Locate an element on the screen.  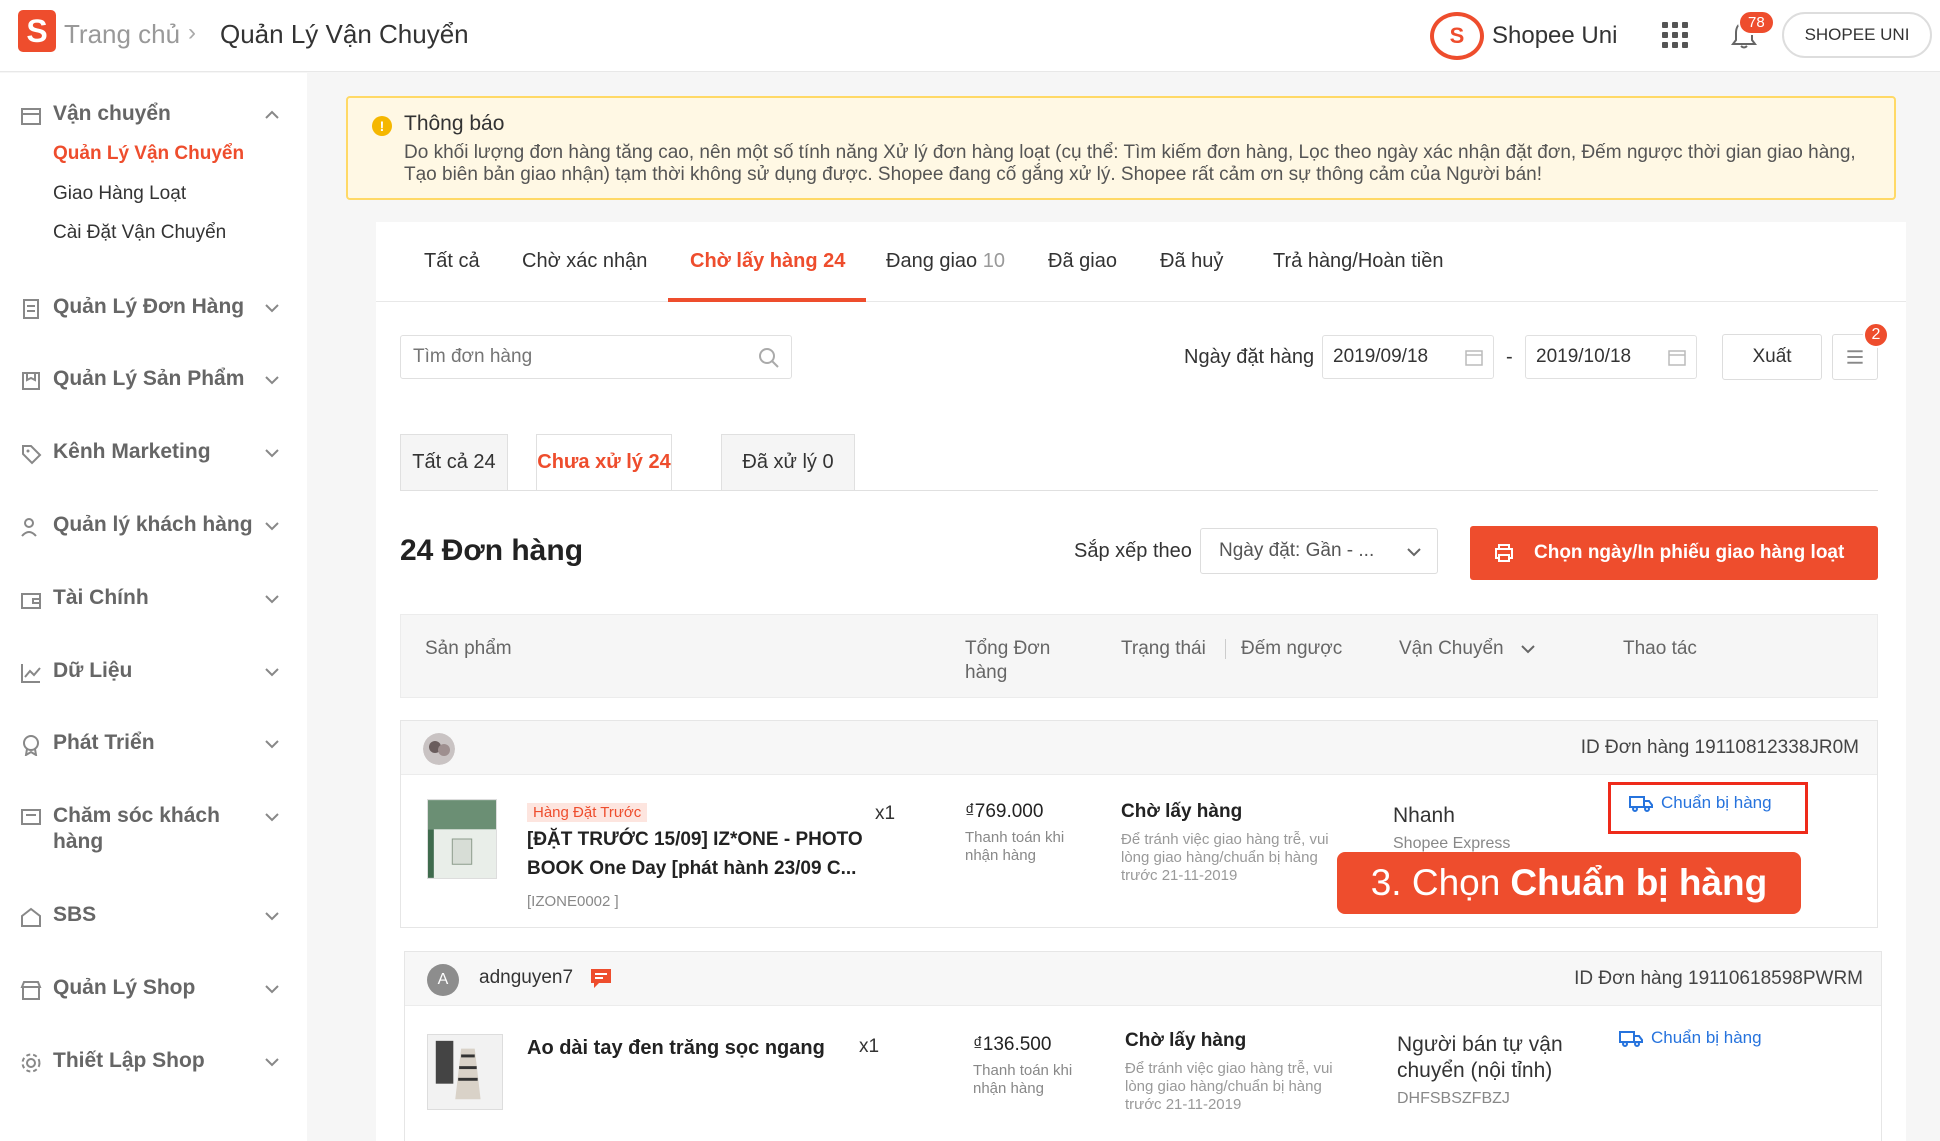
sidebar-item-customers: Quản lý khách hàng is located at coordinates (155, 527).